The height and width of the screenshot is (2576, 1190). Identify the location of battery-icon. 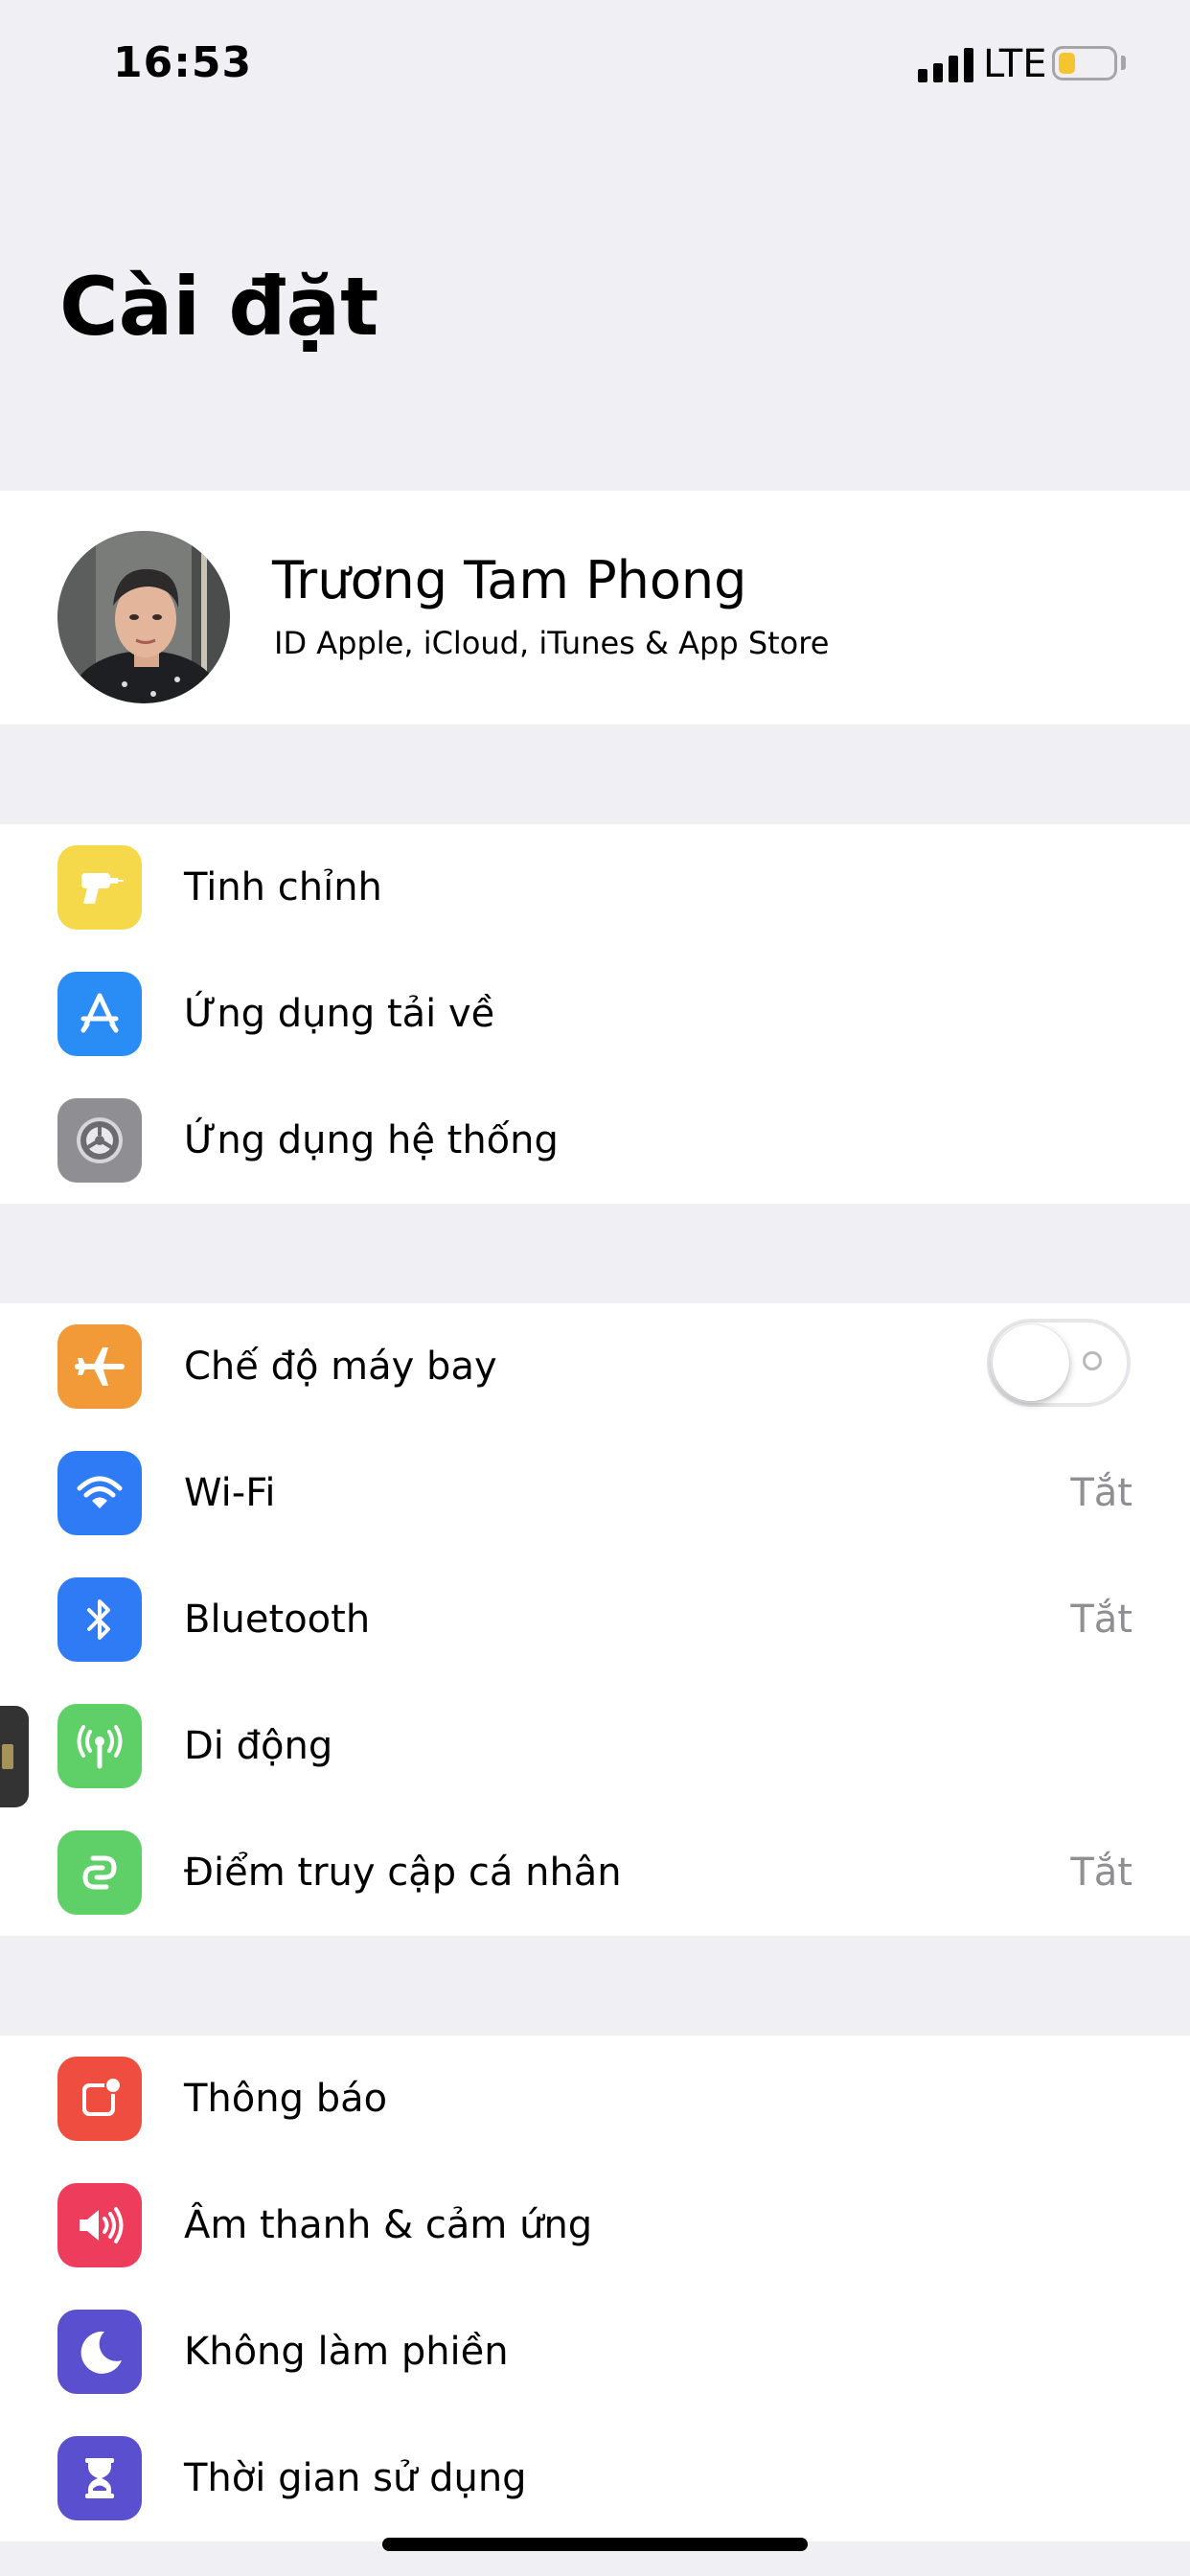
(1084, 63).